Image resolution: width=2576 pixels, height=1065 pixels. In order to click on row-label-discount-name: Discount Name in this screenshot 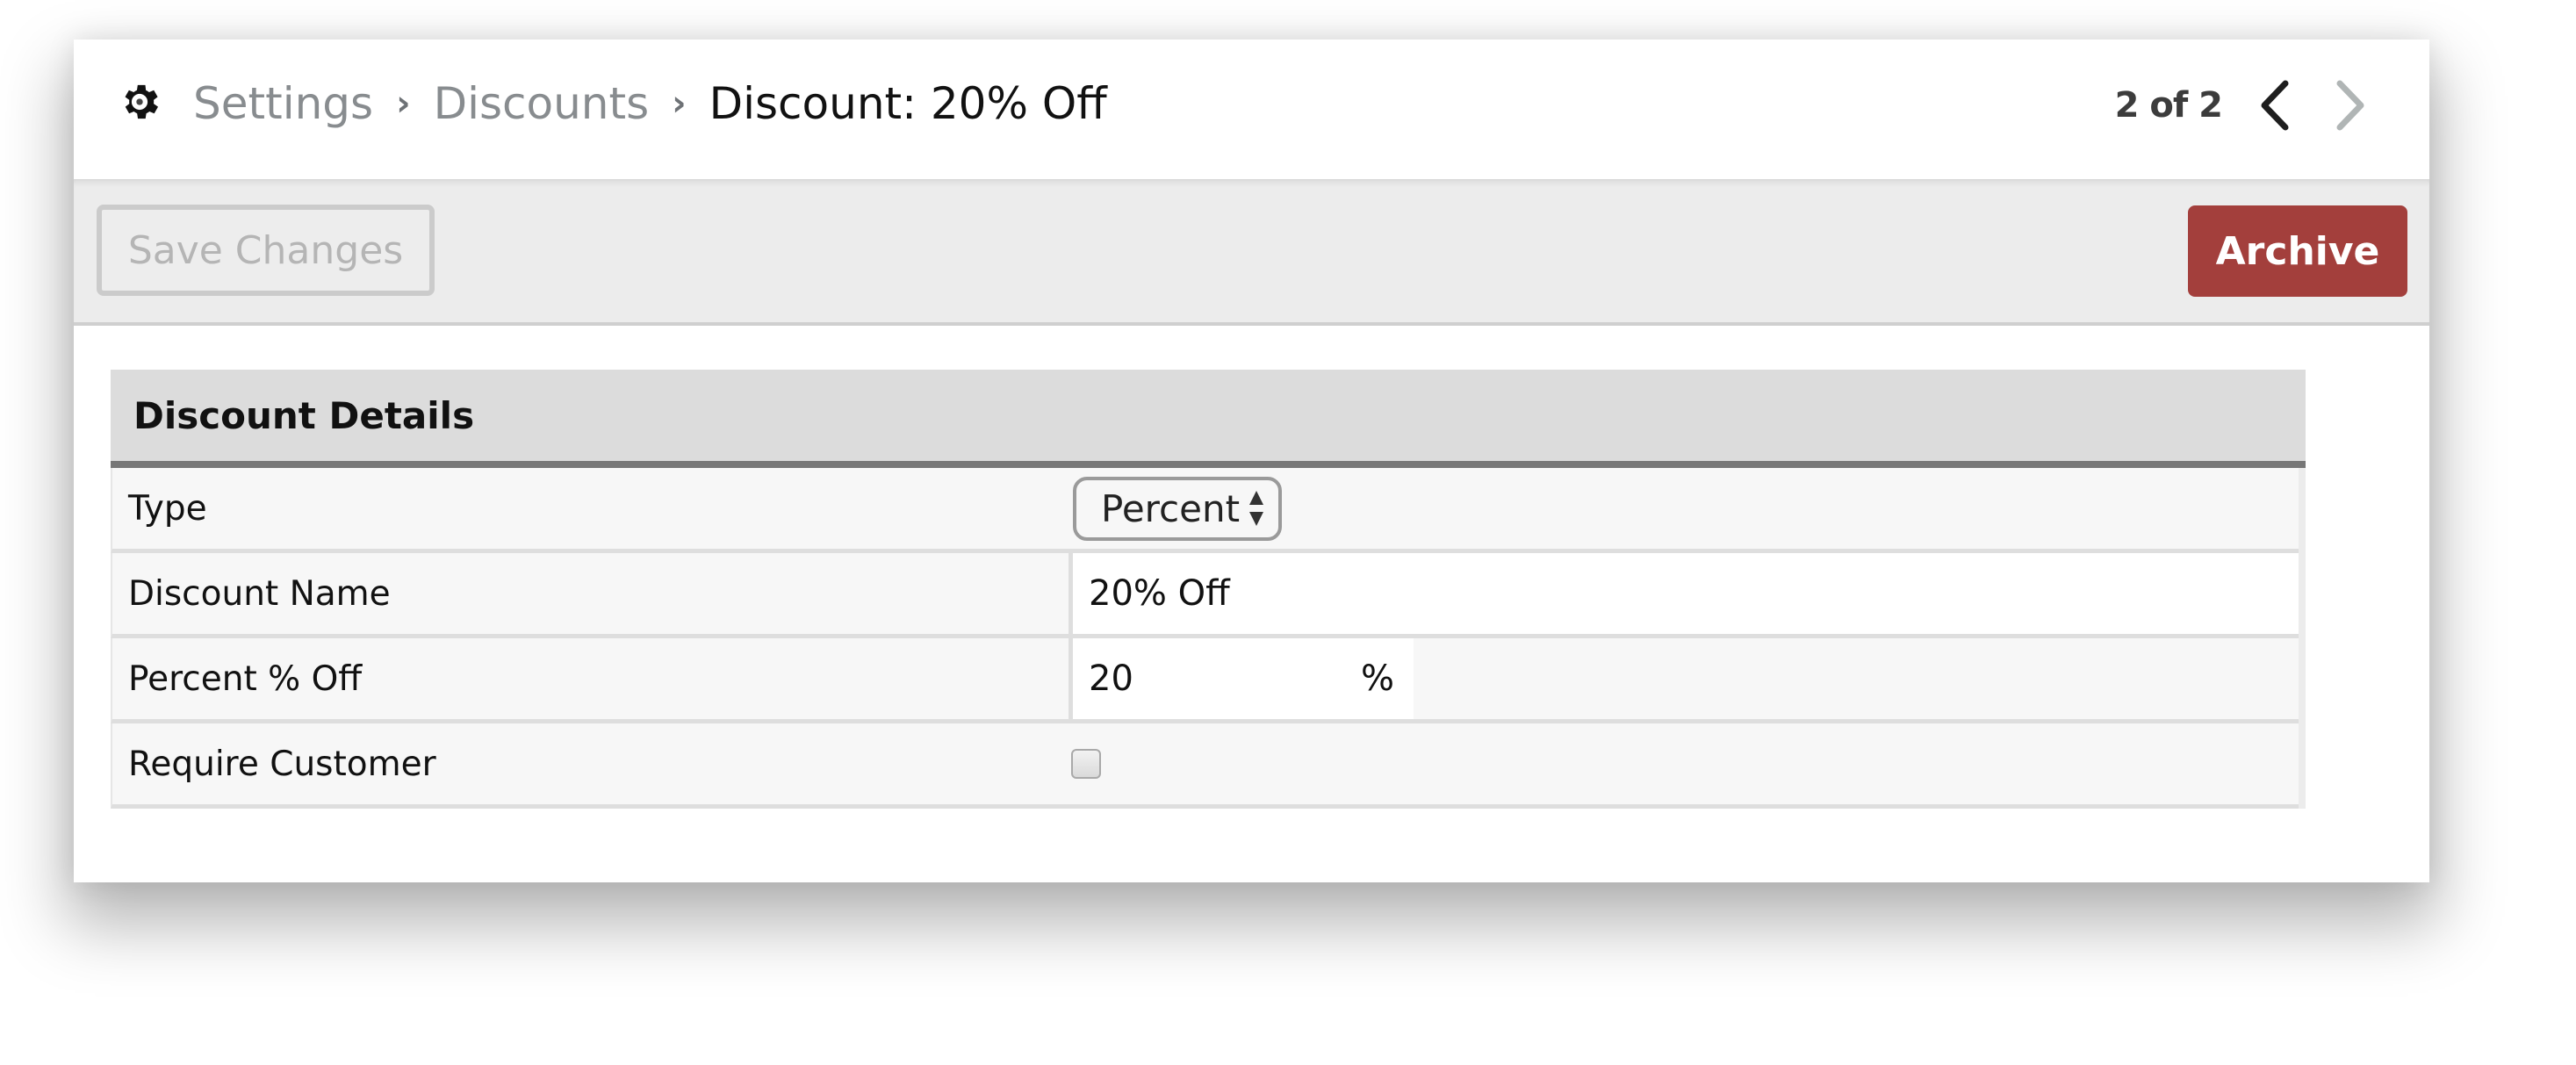, I will do `click(592, 593)`.